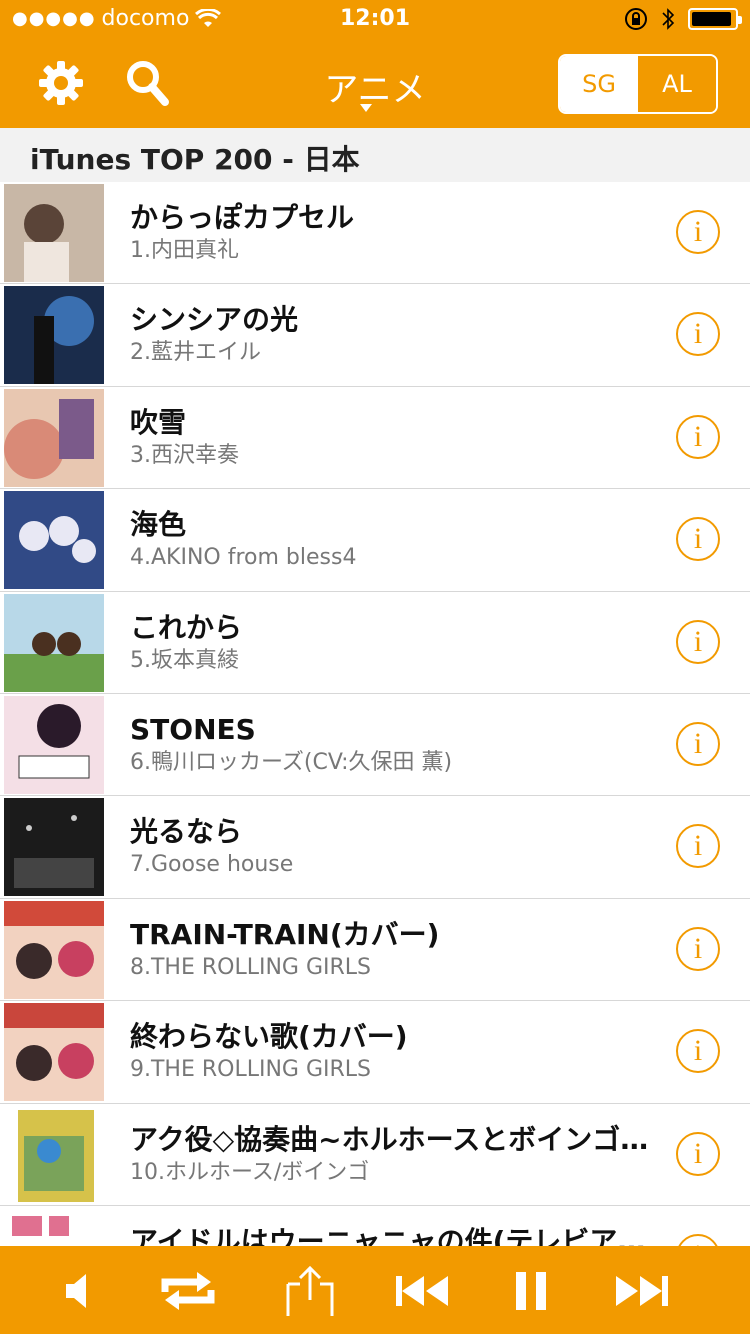 The width and height of the screenshot is (750, 1334). I want to click on song-row: 終わらない歌(カバー) 9.THE ROLLING GIRLS i, so click(375, 1052).